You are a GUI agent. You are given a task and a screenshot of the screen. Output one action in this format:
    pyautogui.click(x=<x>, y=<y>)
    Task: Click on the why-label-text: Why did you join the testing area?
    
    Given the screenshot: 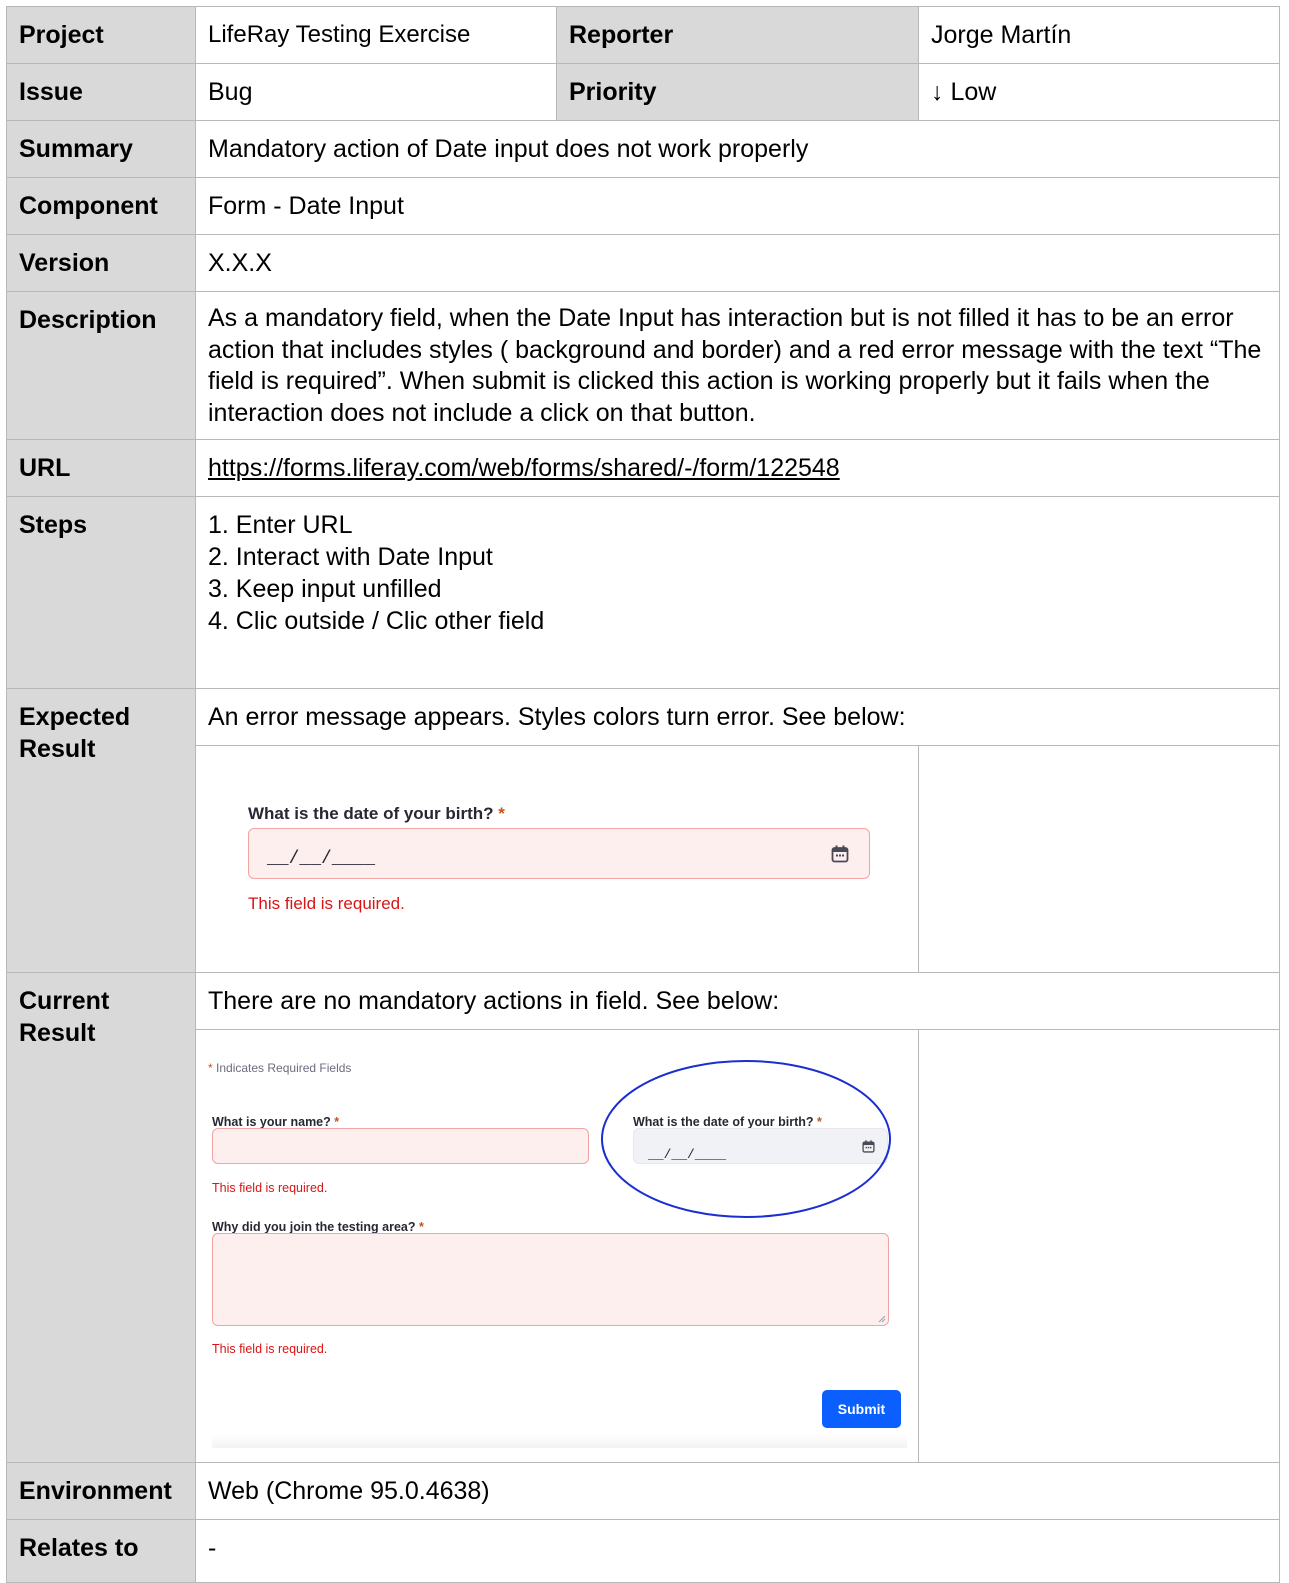 What is the action you would take?
    pyautogui.click(x=314, y=1227)
    